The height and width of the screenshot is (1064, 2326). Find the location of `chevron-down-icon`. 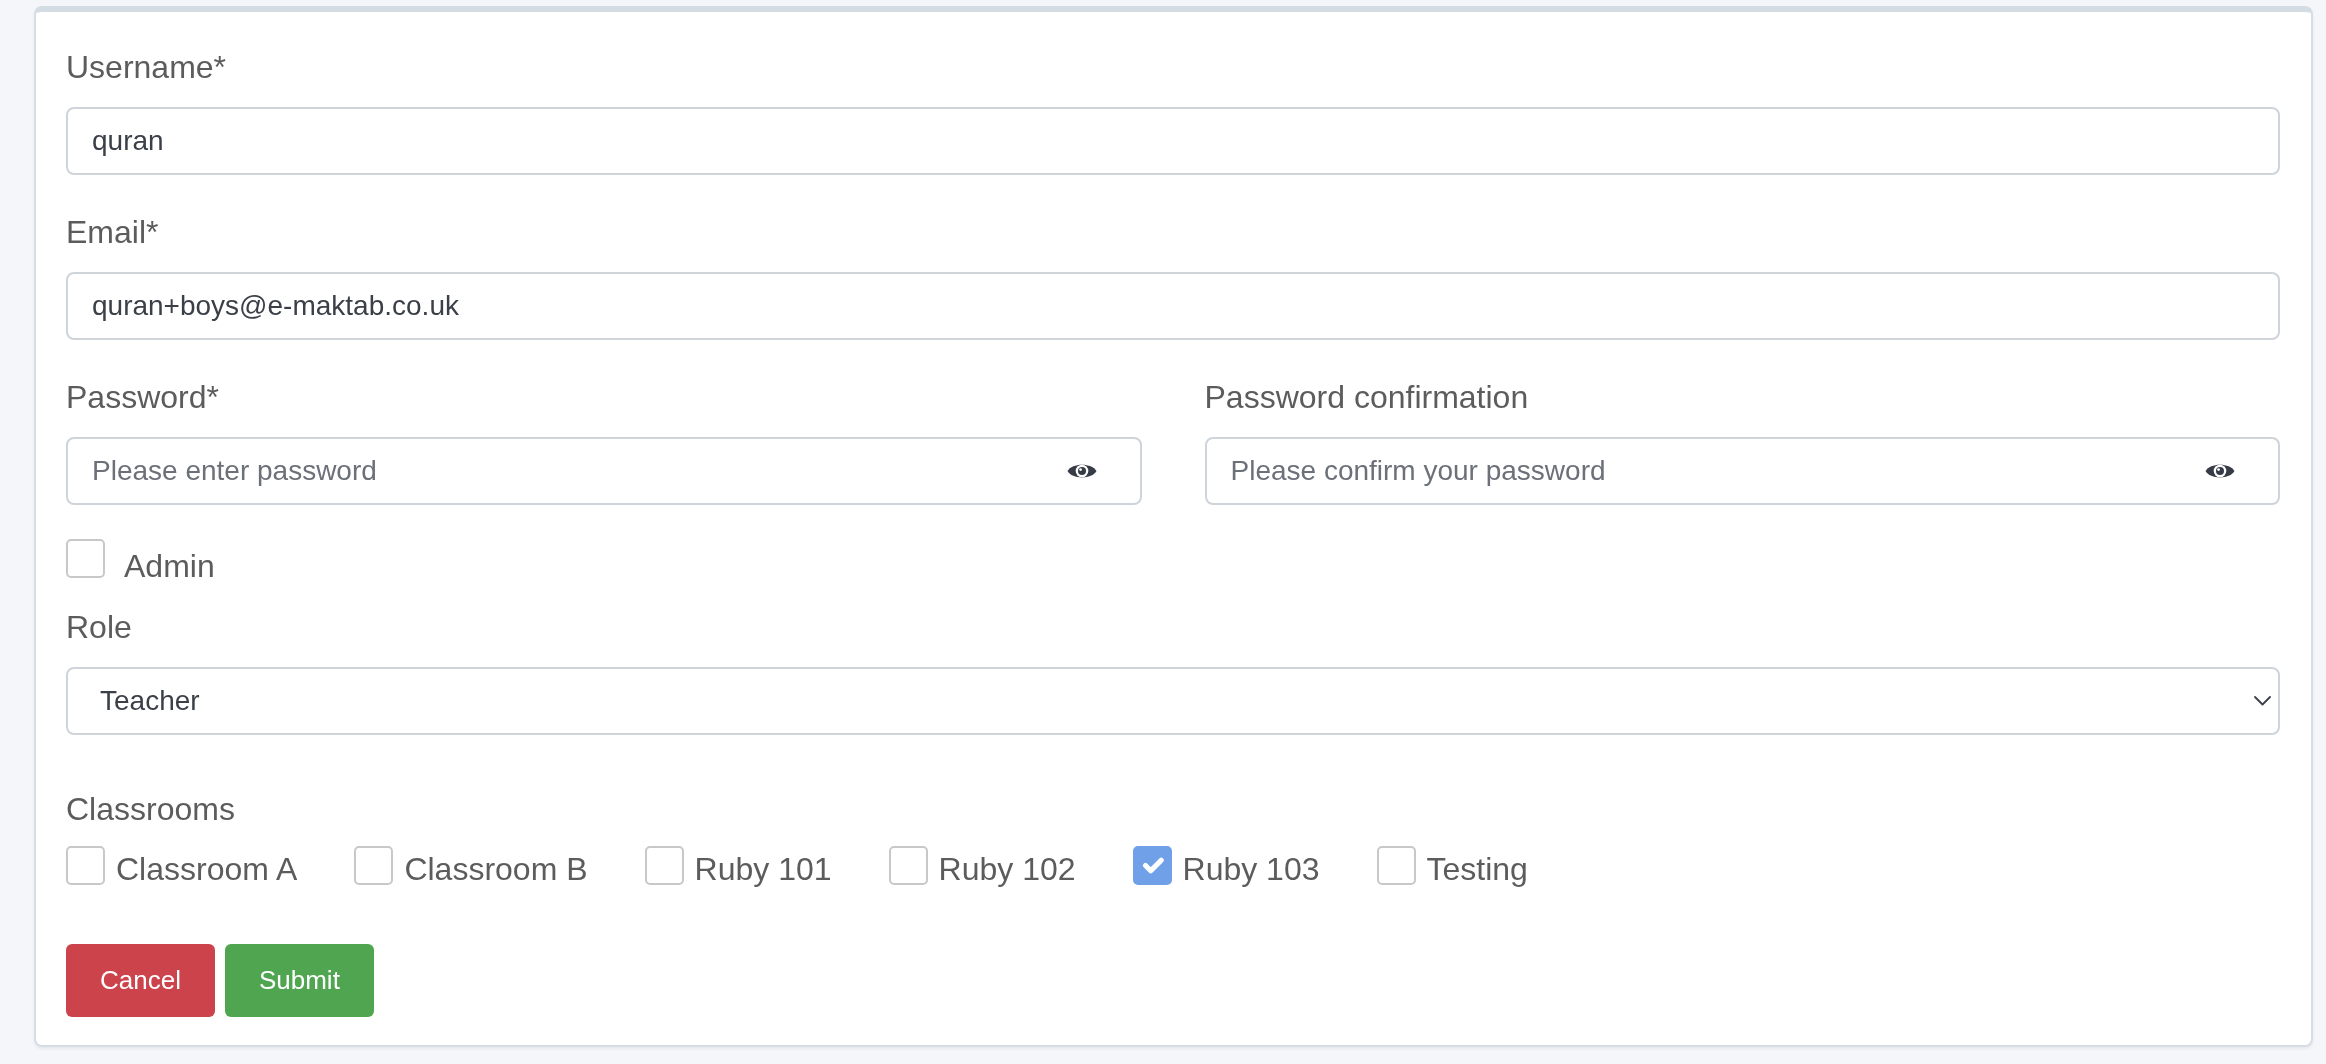

chevron-down-icon is located at coordinates (2262, 701).